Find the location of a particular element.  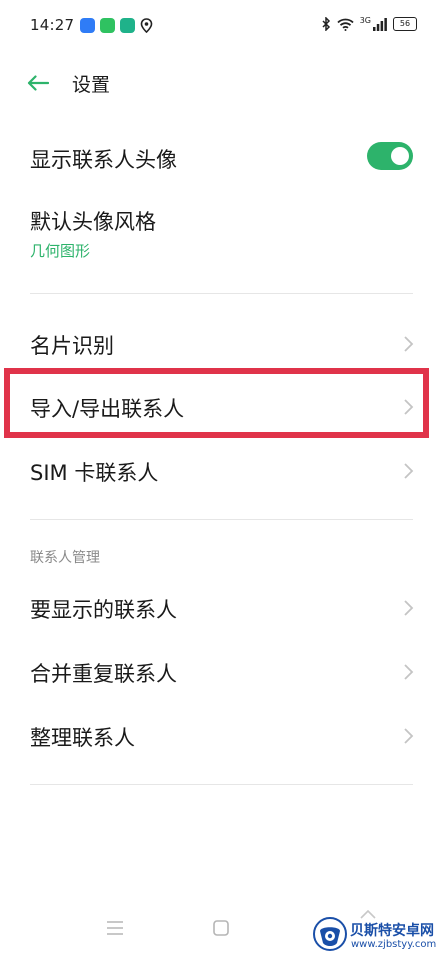

network-type-label: 3G is located at coordinates (365, 20).